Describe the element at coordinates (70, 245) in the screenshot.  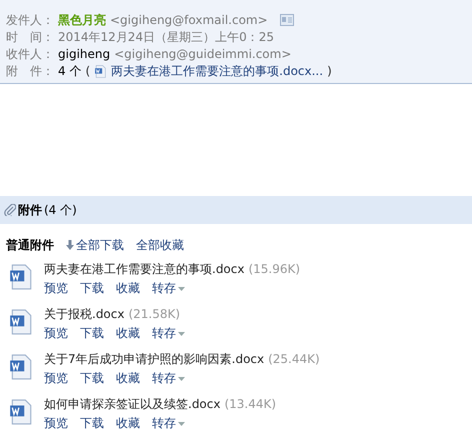
I see `download-icon` at that location.